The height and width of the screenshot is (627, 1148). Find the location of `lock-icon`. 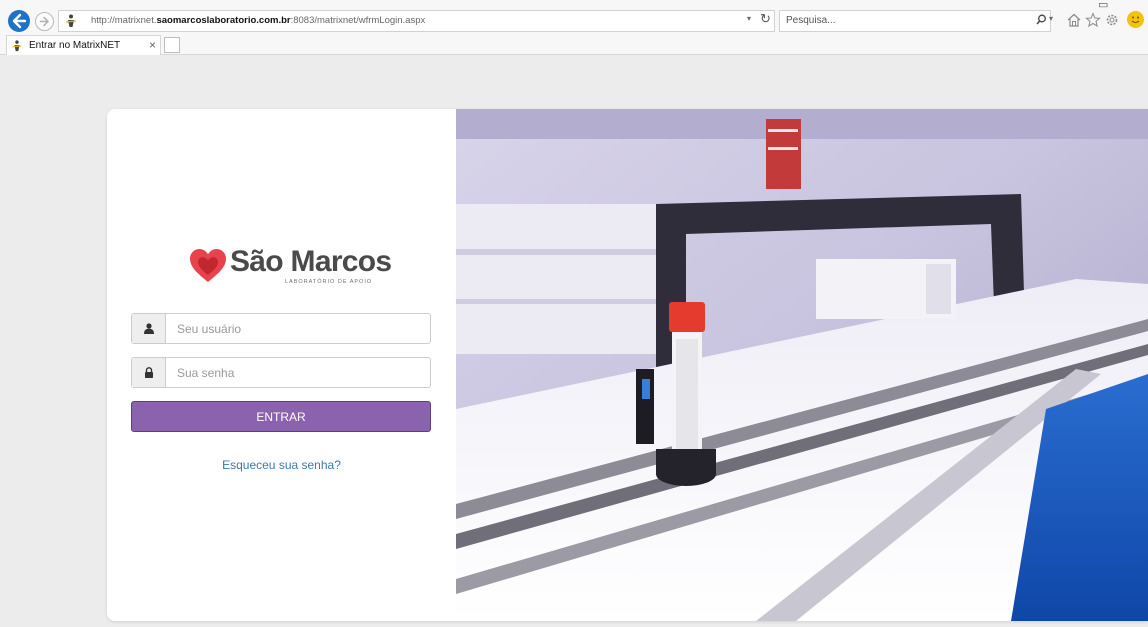

lock-icon is located at coordinates (149, 372).